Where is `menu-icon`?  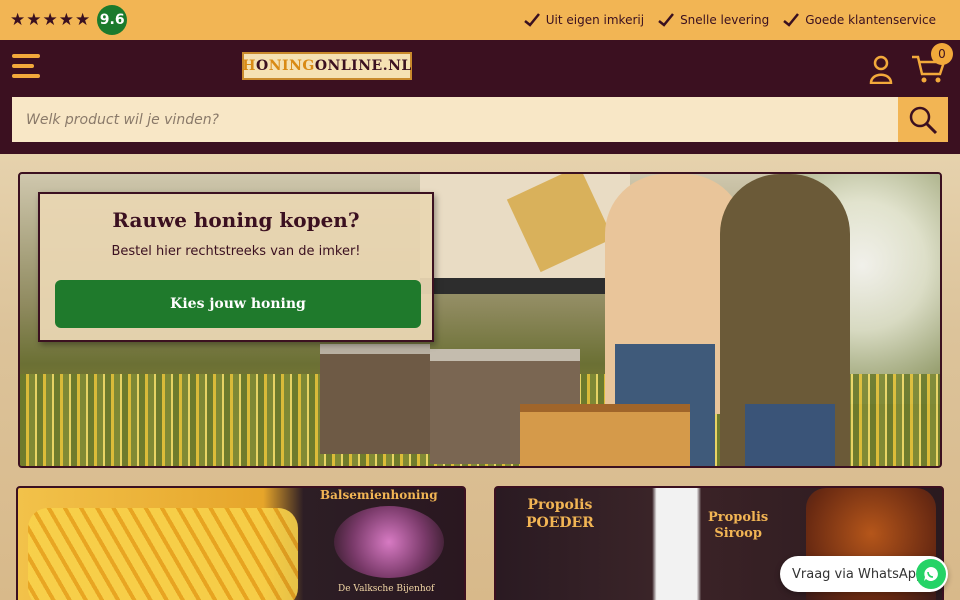 menu-icon is located at coordinates (26, 66).